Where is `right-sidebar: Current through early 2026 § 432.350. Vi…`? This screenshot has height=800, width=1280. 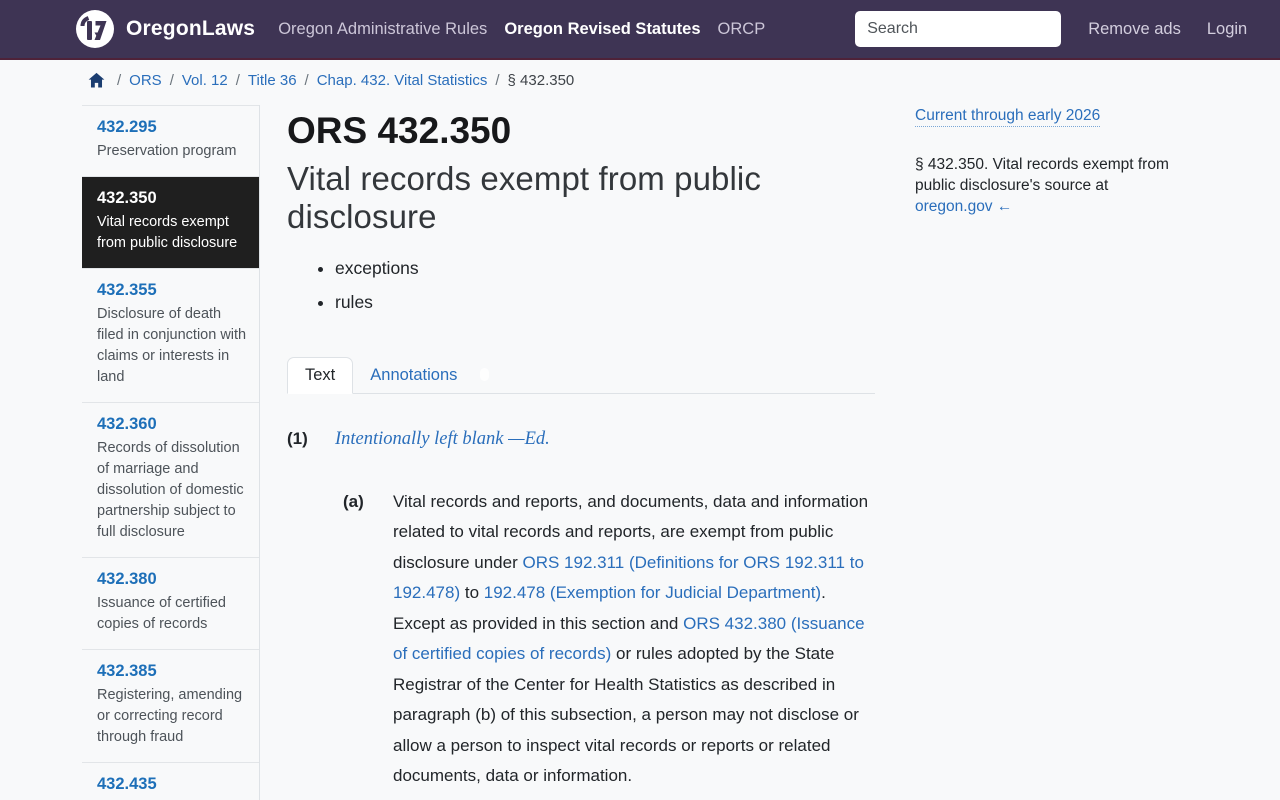
right-sidebar: Current through early 2026 § 432.350. Vi… is located at coordinates (1049, 162).